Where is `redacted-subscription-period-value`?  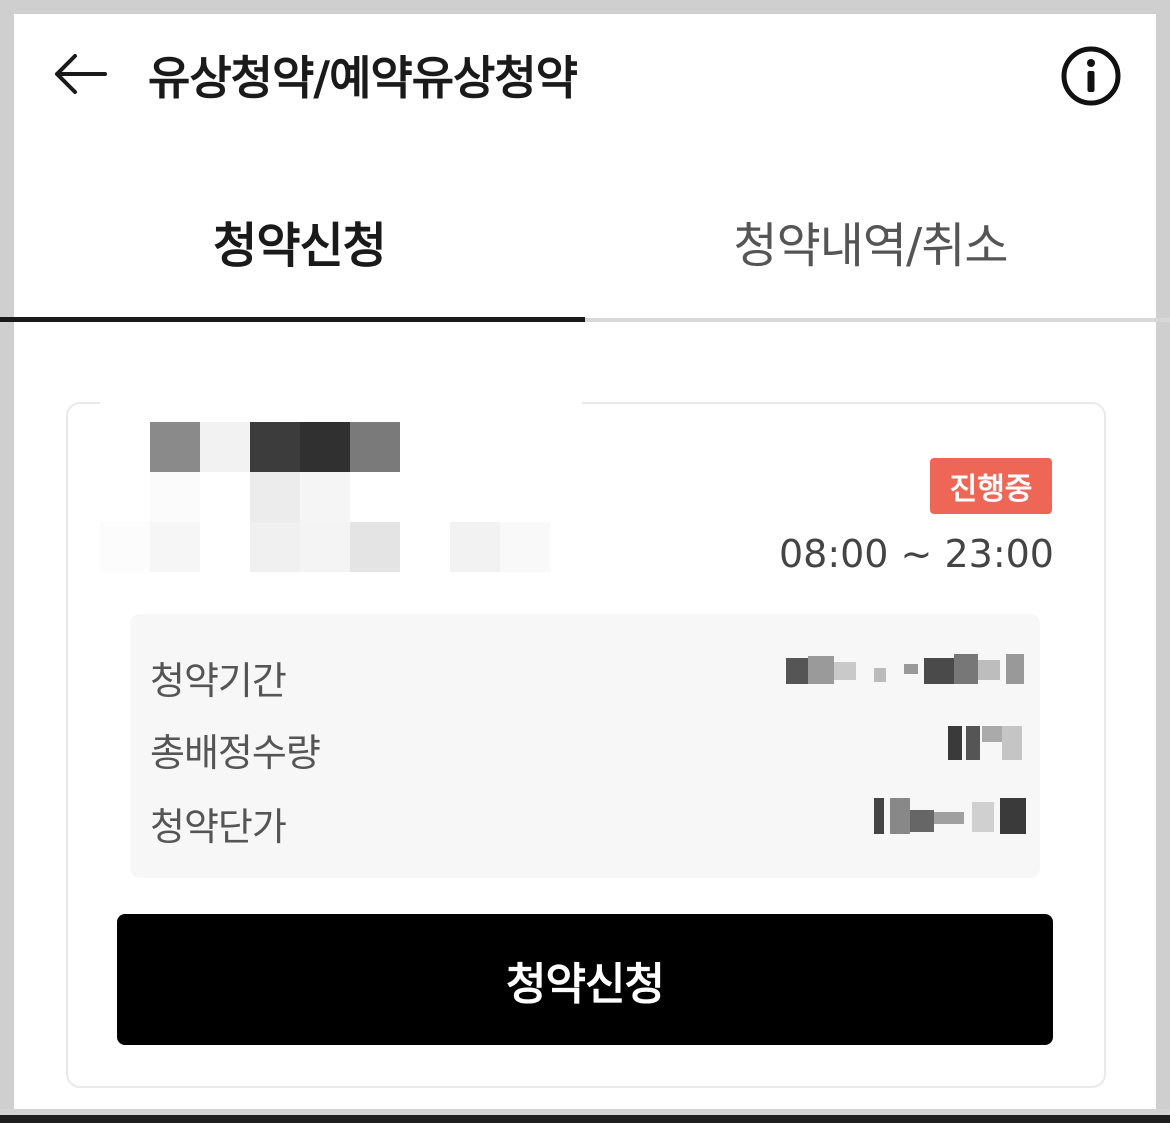 redacted-subscription-period-value is located at coordinates (906, 670).